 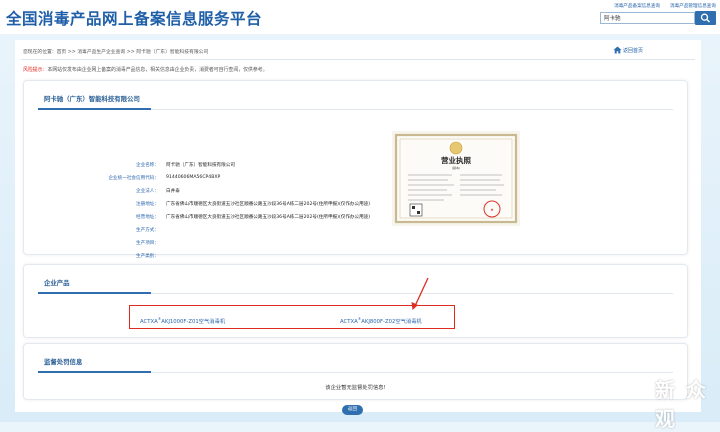 I want to click on supervision-title: 监督处罚信息, so click(x=63, y=362).